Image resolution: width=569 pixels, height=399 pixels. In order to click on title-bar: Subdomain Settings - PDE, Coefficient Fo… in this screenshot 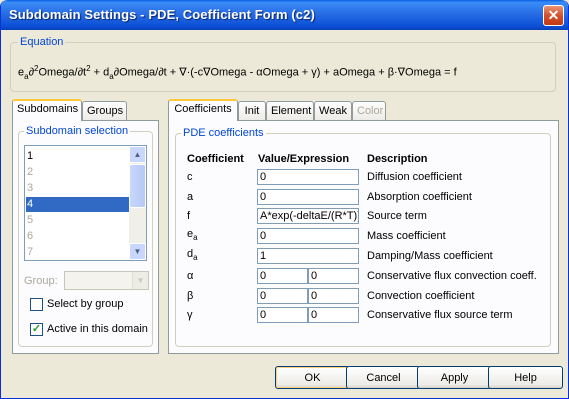, I will do `click(284, 15)`.